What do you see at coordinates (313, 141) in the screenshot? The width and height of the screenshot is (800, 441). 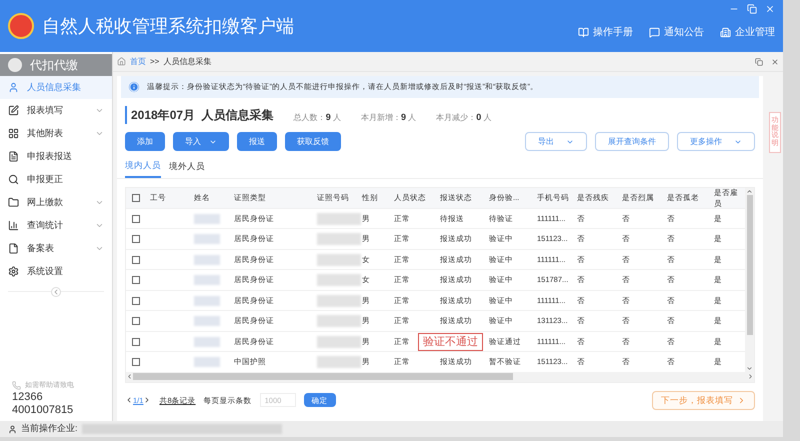 I see `action-button: 获取反馈` at bounding box center [313, 141].